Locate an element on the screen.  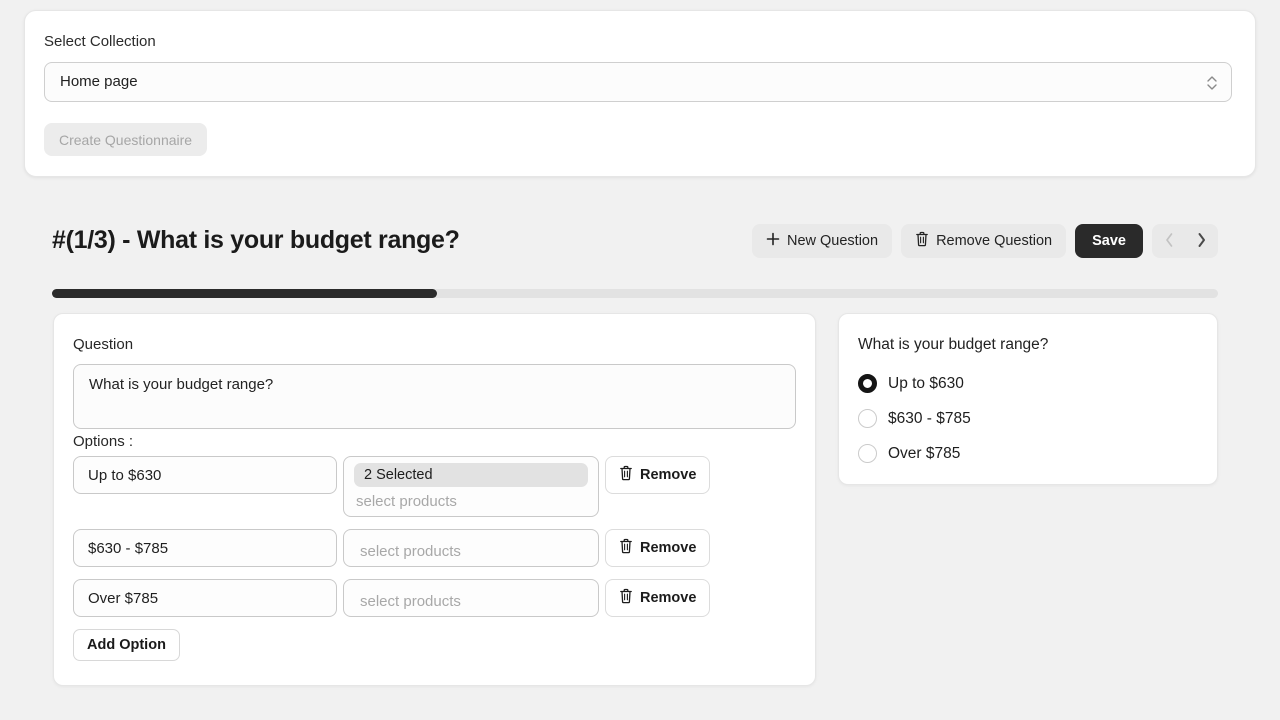
preview-option: Over $785 is located at coordinates (914, 453).